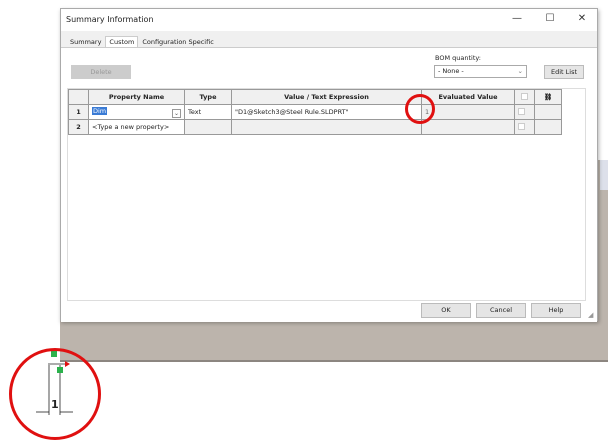  Describe the element at coordinates (582, 20) in the screenshot. I see `close-icon: ✕` at that location.